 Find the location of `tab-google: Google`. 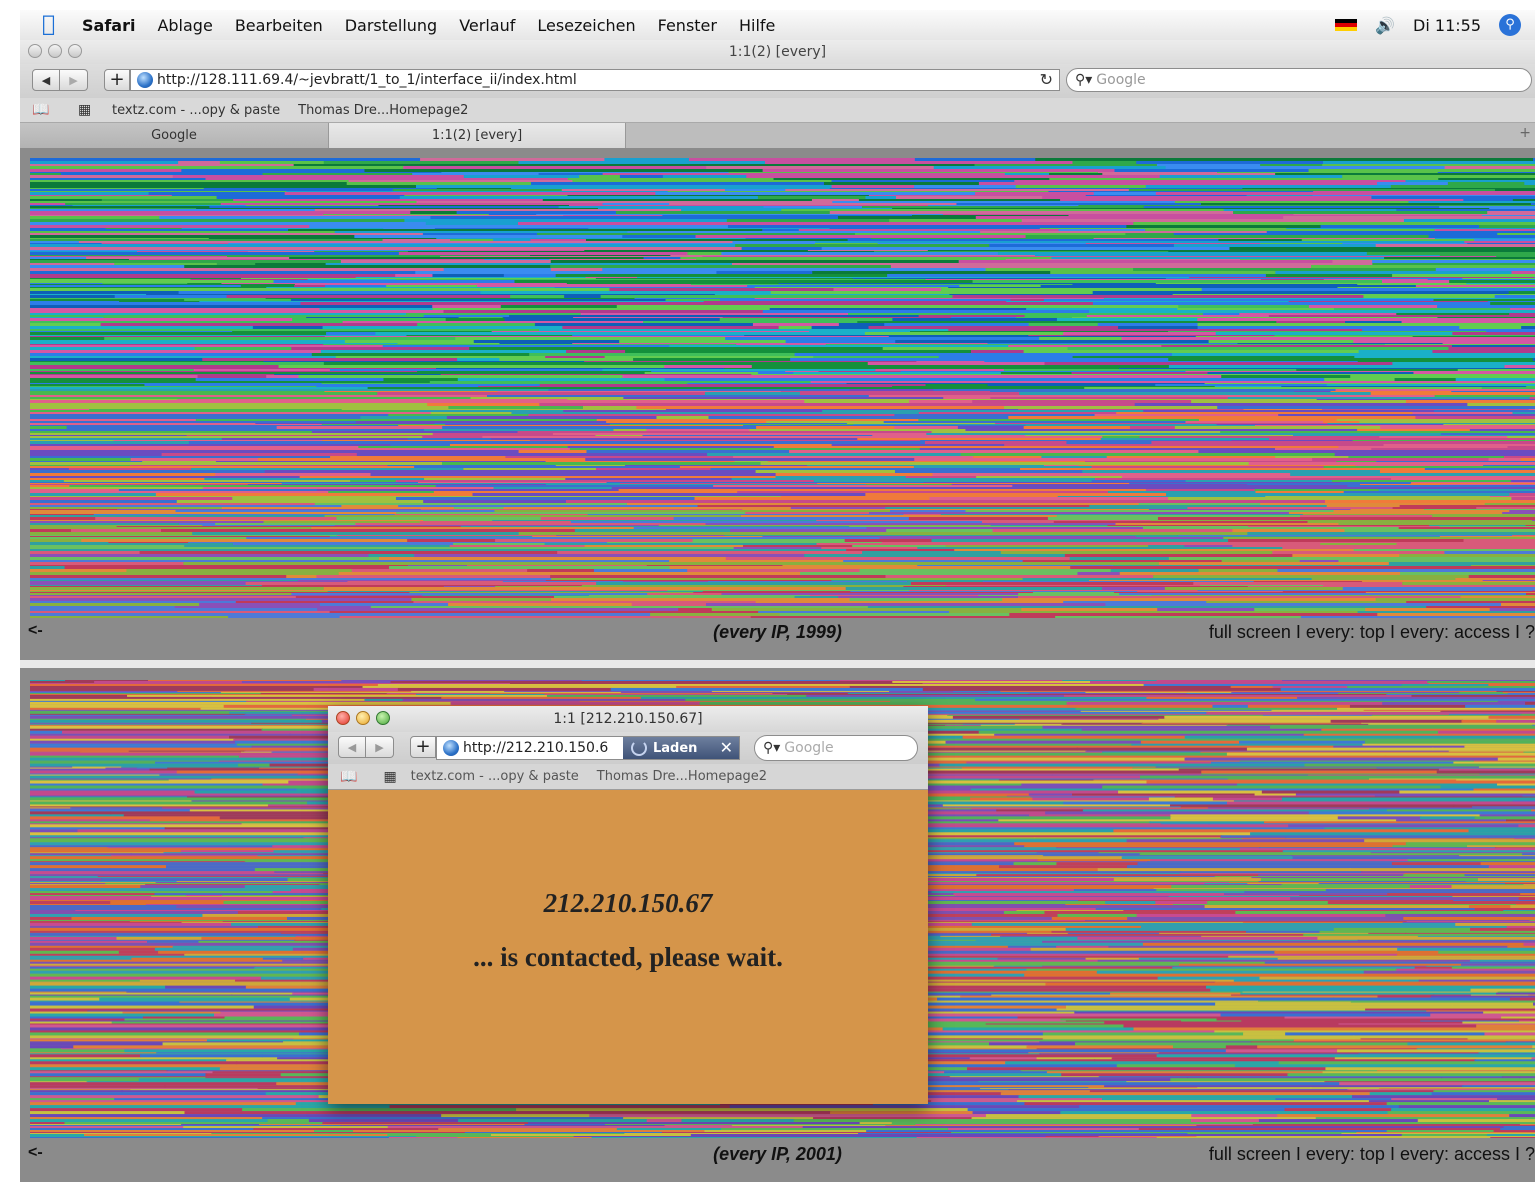

tab-google: Google is located at coordinates (174, 135).